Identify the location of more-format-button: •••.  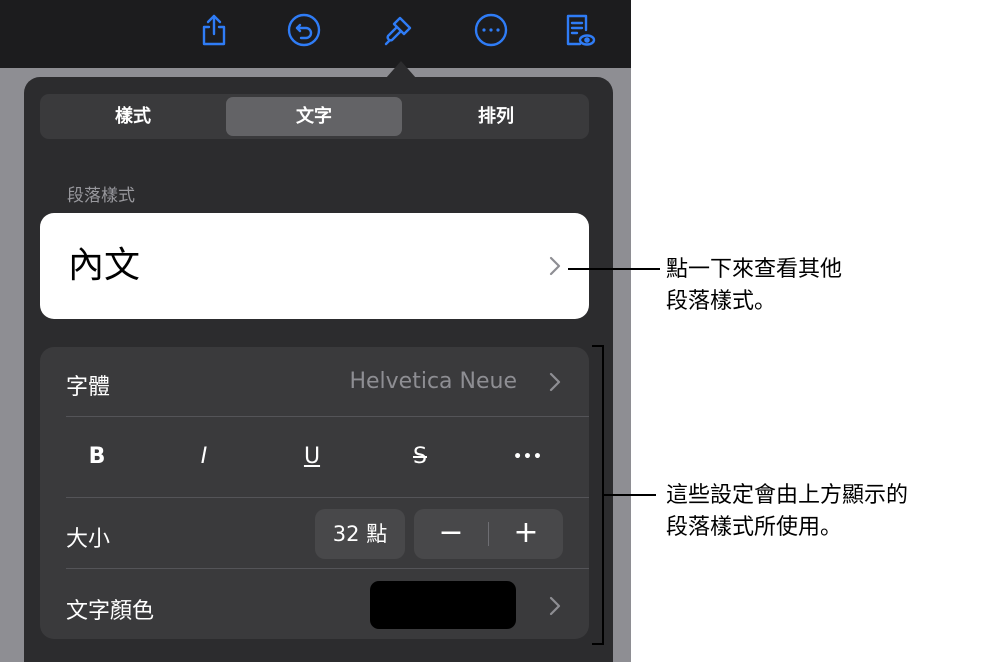
(528, 457).